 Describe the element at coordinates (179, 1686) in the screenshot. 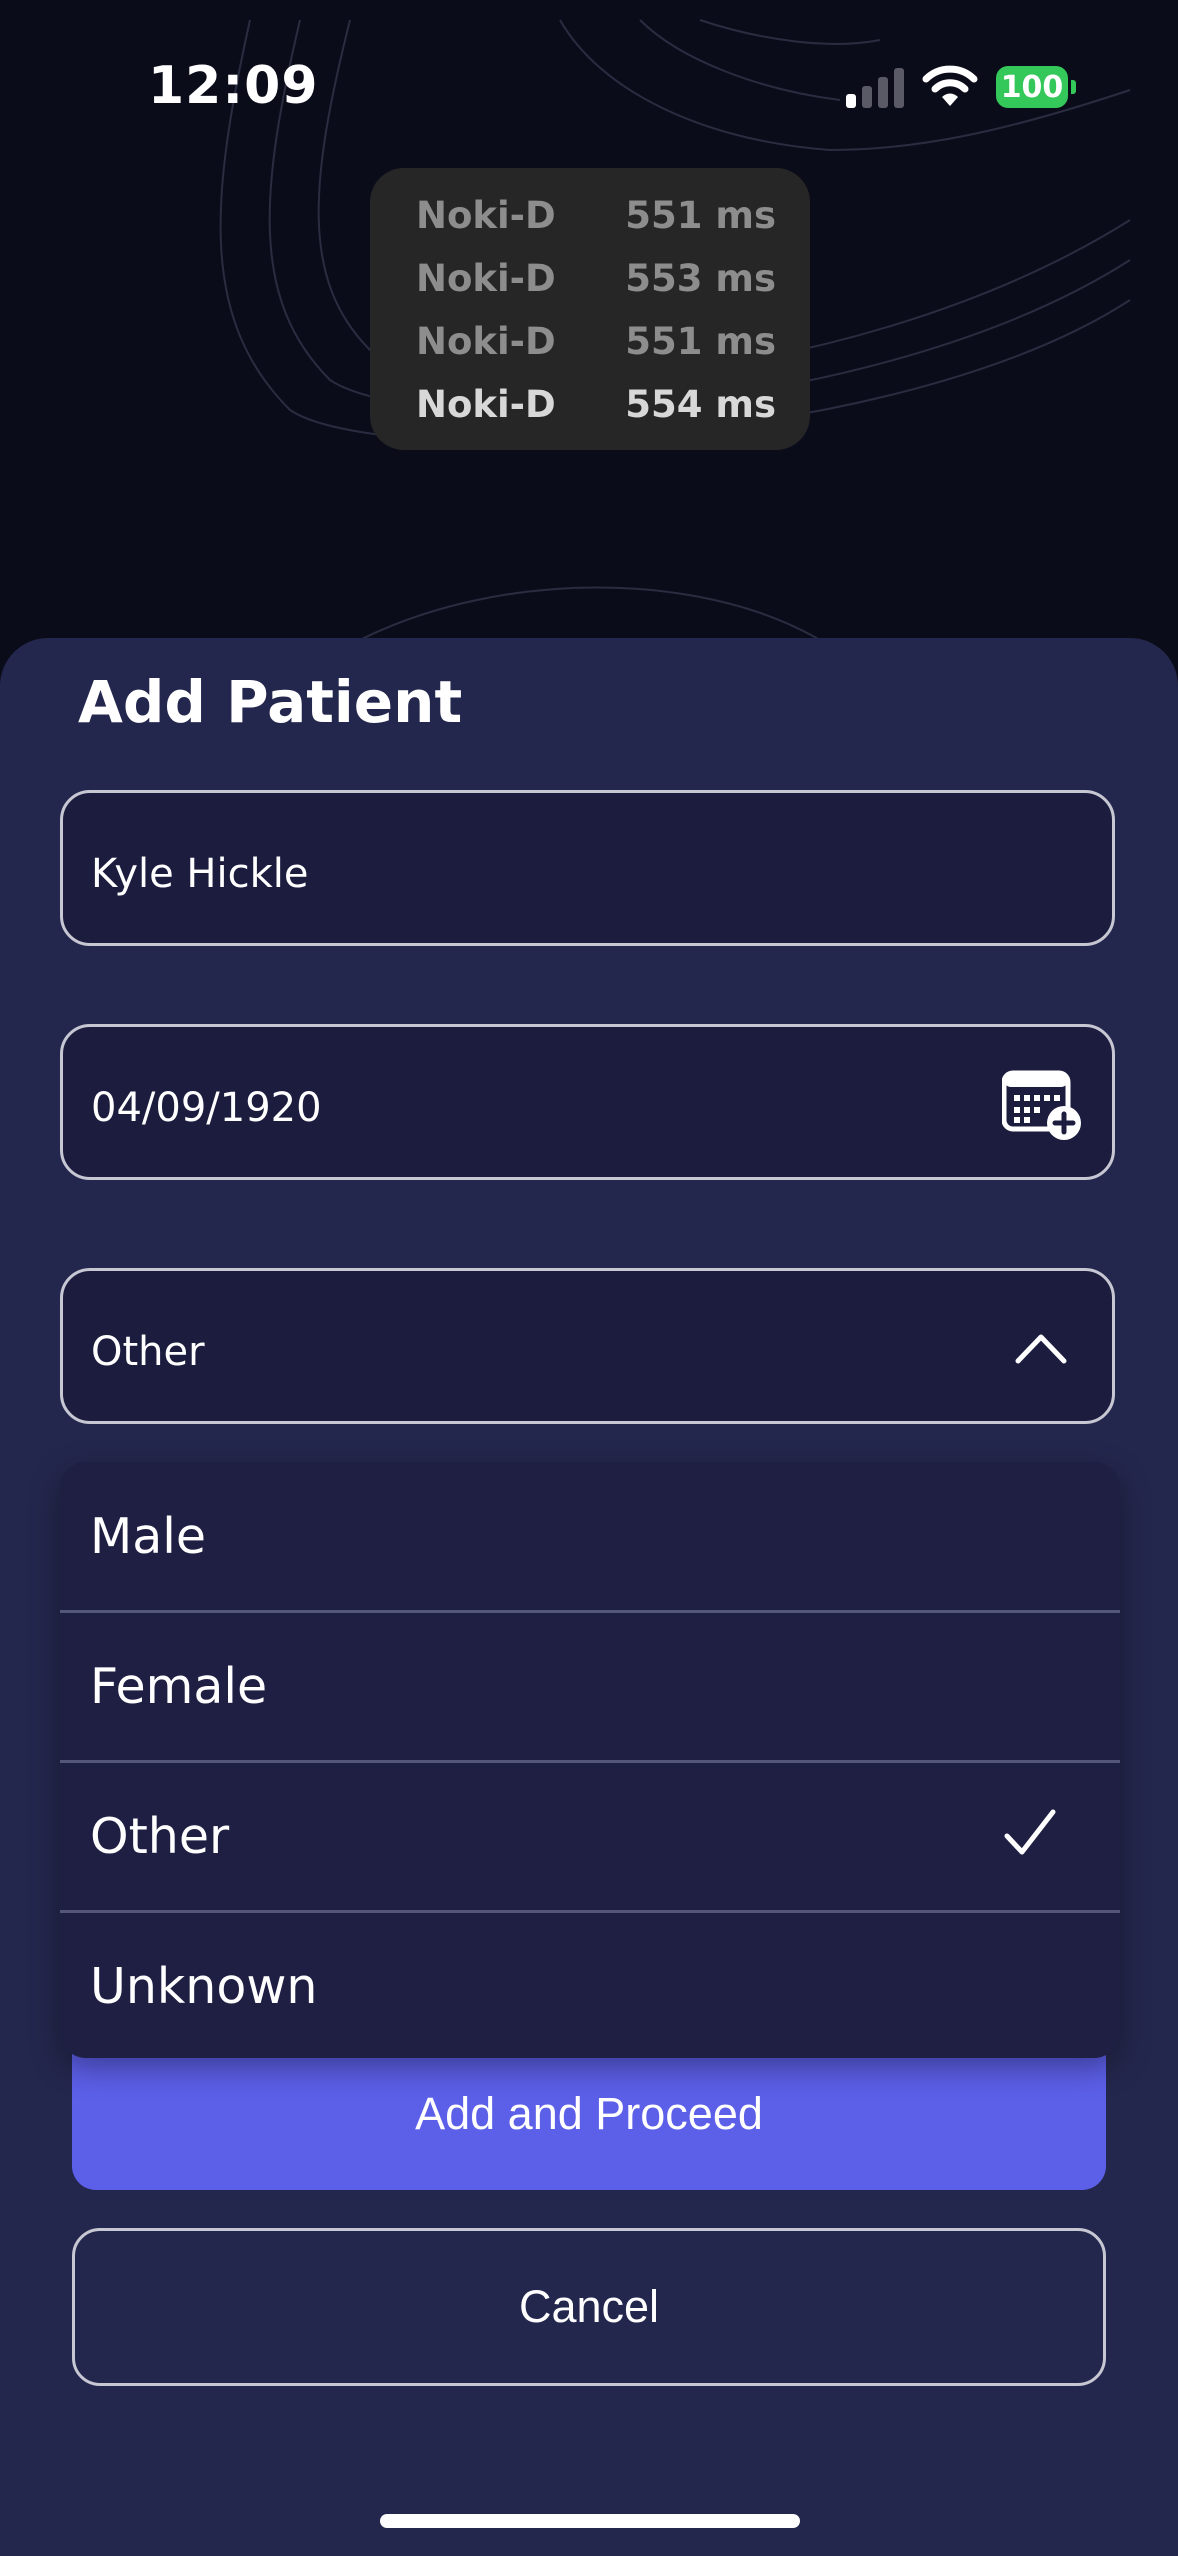

I see `gender-option-label: Female` at that location.